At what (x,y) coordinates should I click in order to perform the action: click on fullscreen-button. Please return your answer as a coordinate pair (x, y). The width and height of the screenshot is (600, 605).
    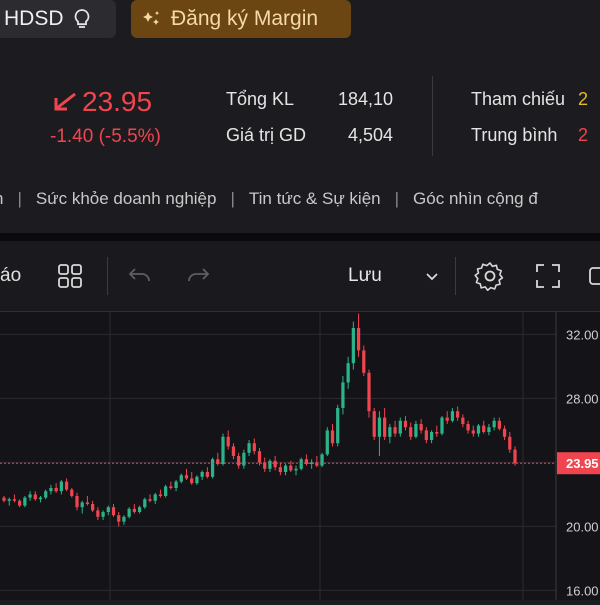
    Looking at the image, I should click on (548, 276).